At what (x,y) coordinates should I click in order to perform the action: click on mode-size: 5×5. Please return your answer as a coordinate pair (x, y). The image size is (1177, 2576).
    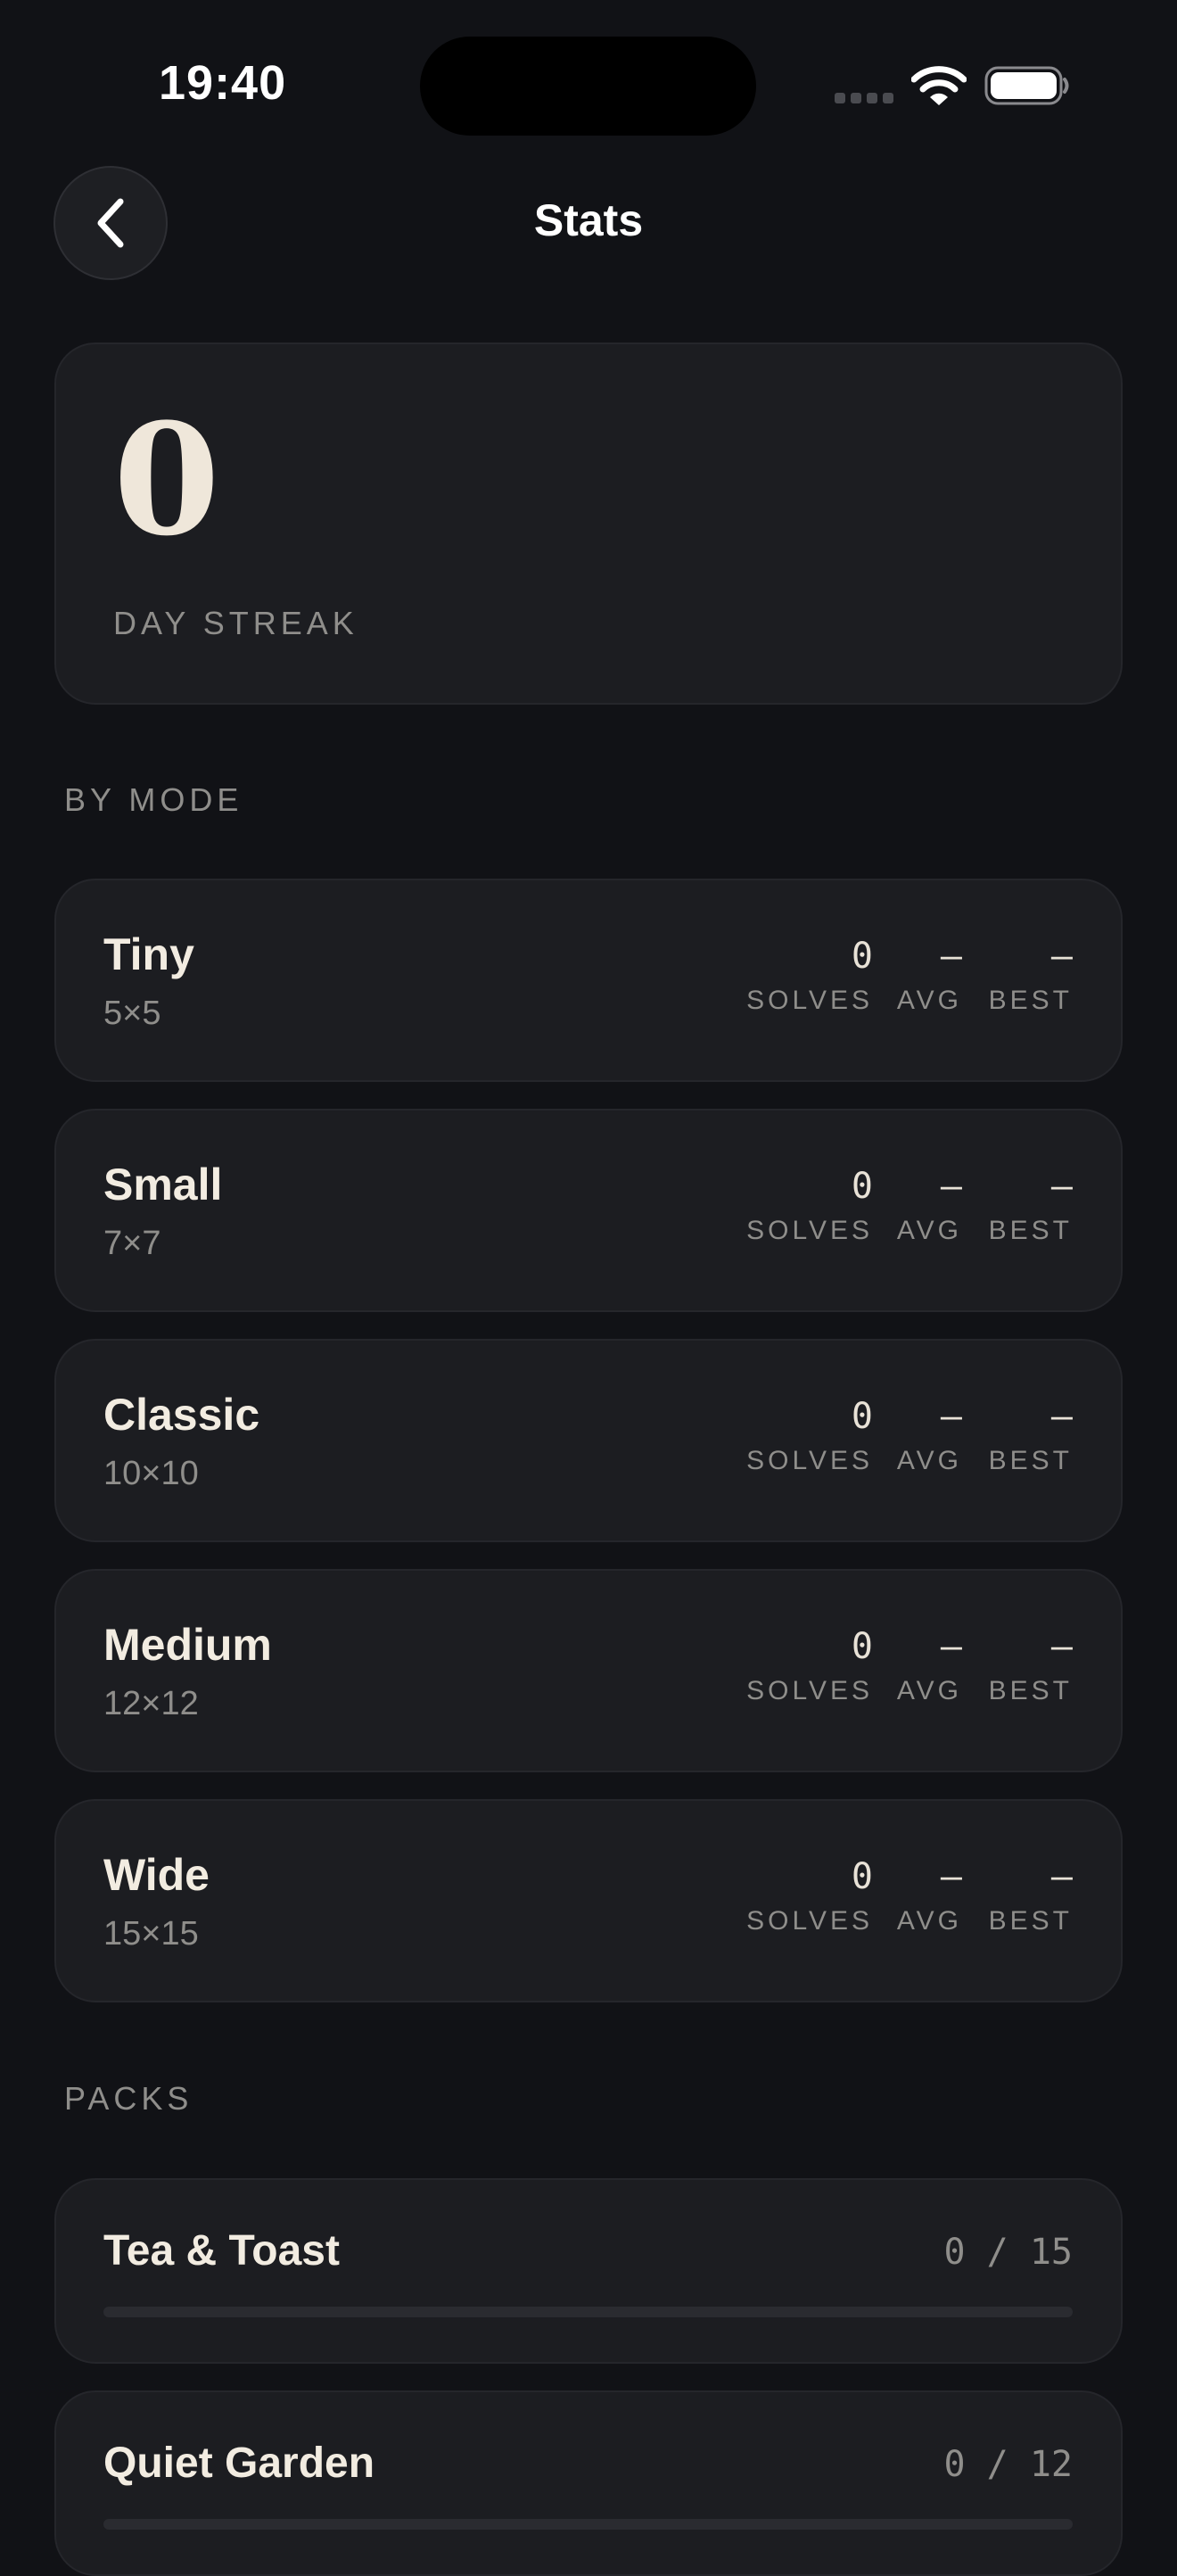
    Looking at the image, I should click on (132, 1014).